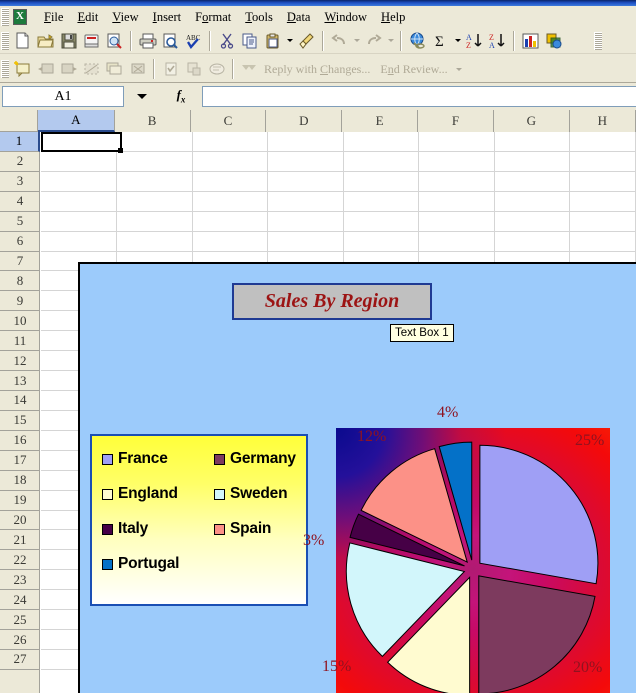 This screenshot has width=636, height=693. Describe the element at coordinates (457, 181) in the screenshot. I see `cell-F3` at that location.